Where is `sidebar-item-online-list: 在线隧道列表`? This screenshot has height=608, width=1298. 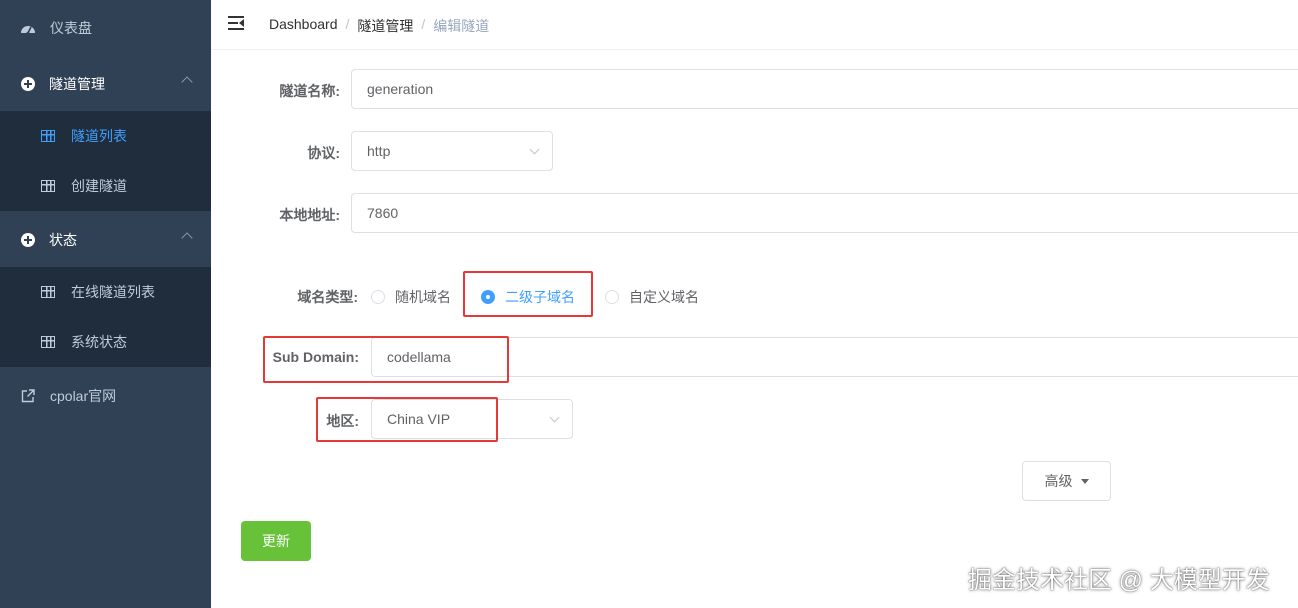
sidebar-item-online-list: 在线隧道列表 is located at coordinates (105, 292).